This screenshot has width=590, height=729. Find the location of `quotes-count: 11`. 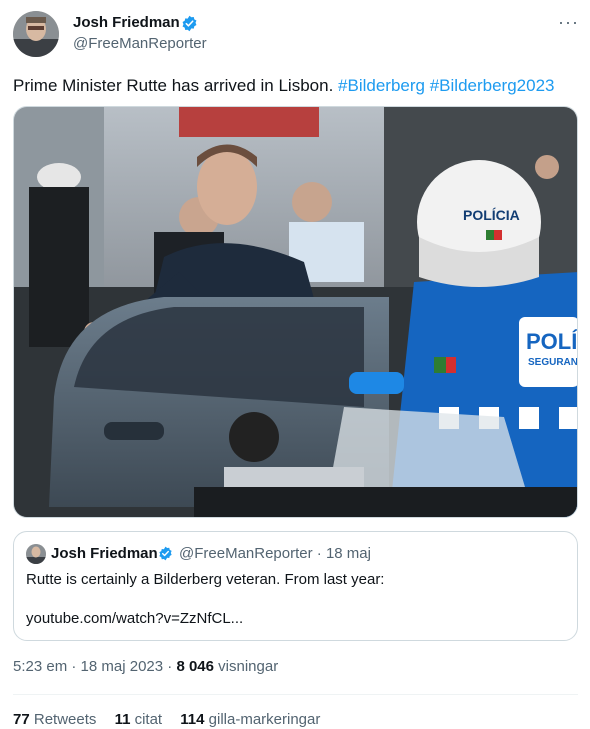

quotes-count: 11 is located at coordinates (122, 719).